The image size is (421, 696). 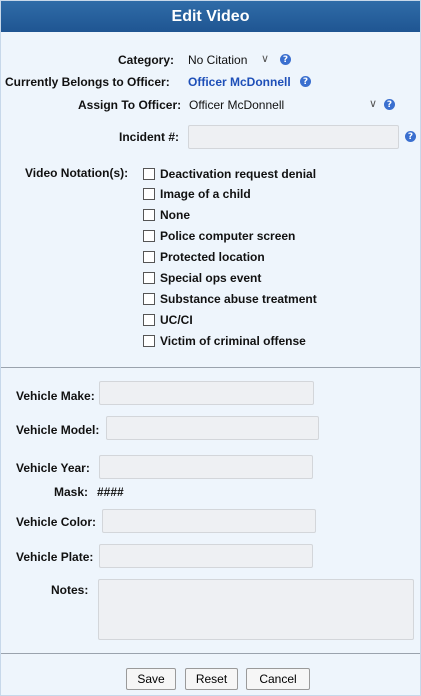 What do you see at coordinates (110, 492) in the screenshot?
I see `mask-value: ####` at bounding box center [110, 492].